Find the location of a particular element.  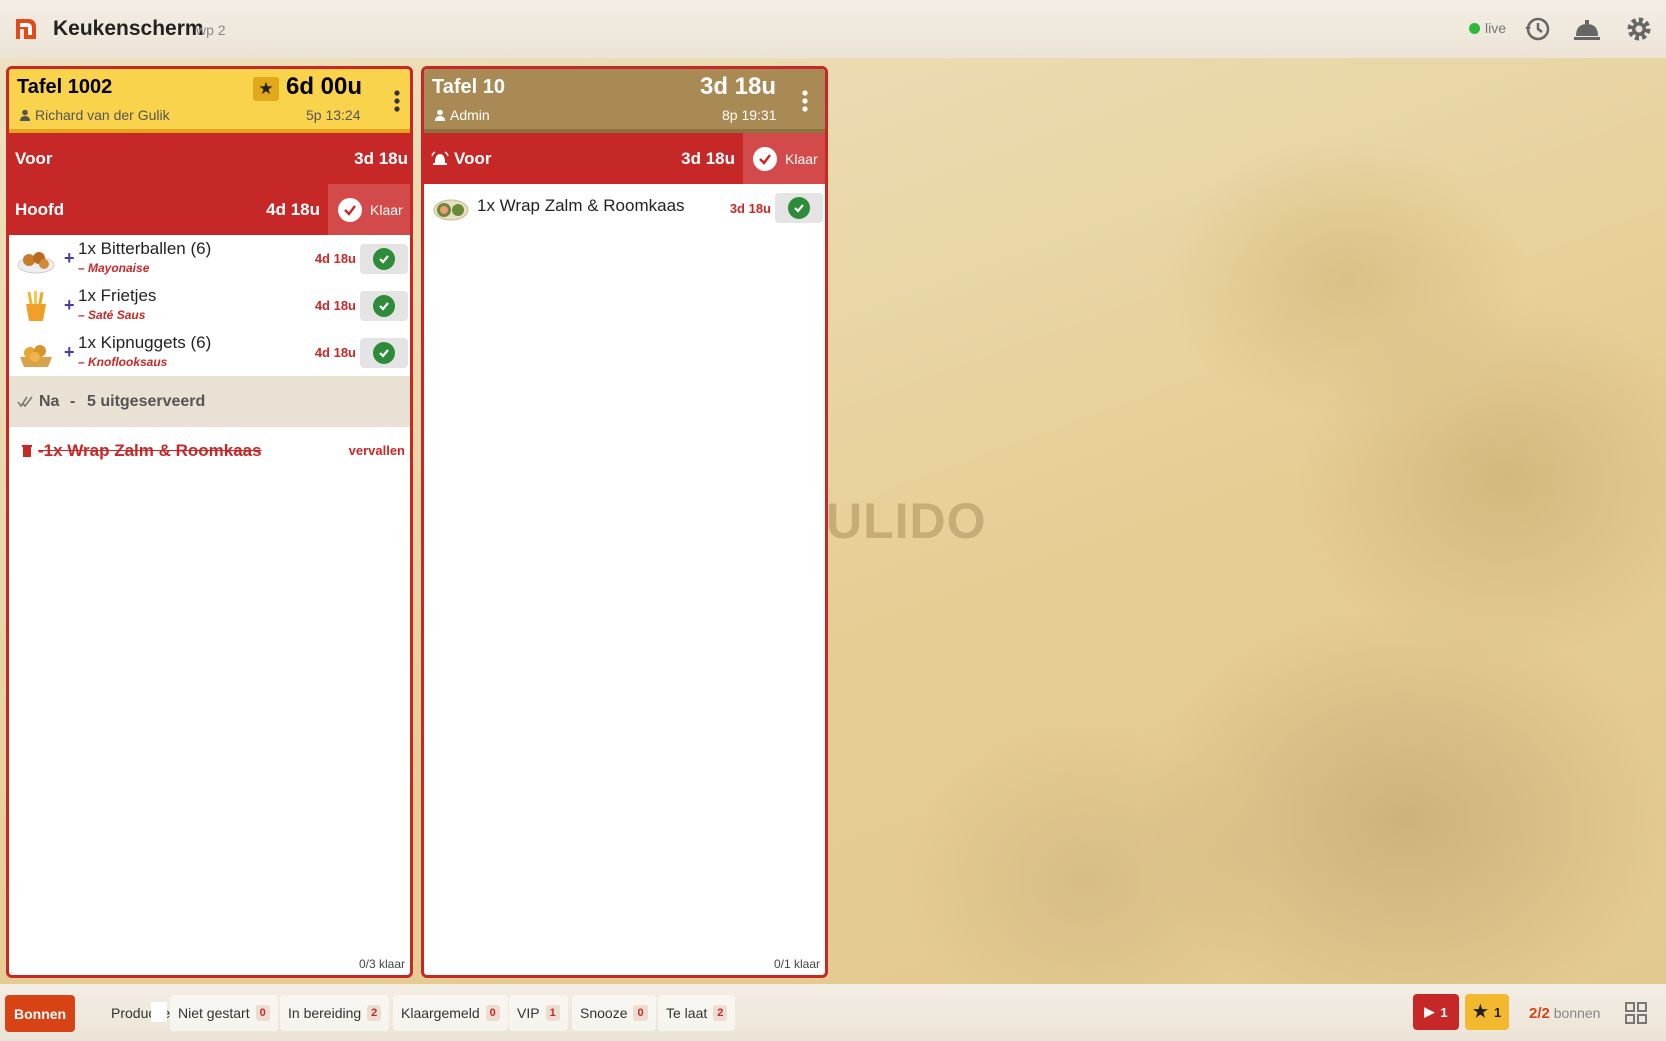

ticket-count: 2/2 bonnen is located at coordinates (1564, 1013).